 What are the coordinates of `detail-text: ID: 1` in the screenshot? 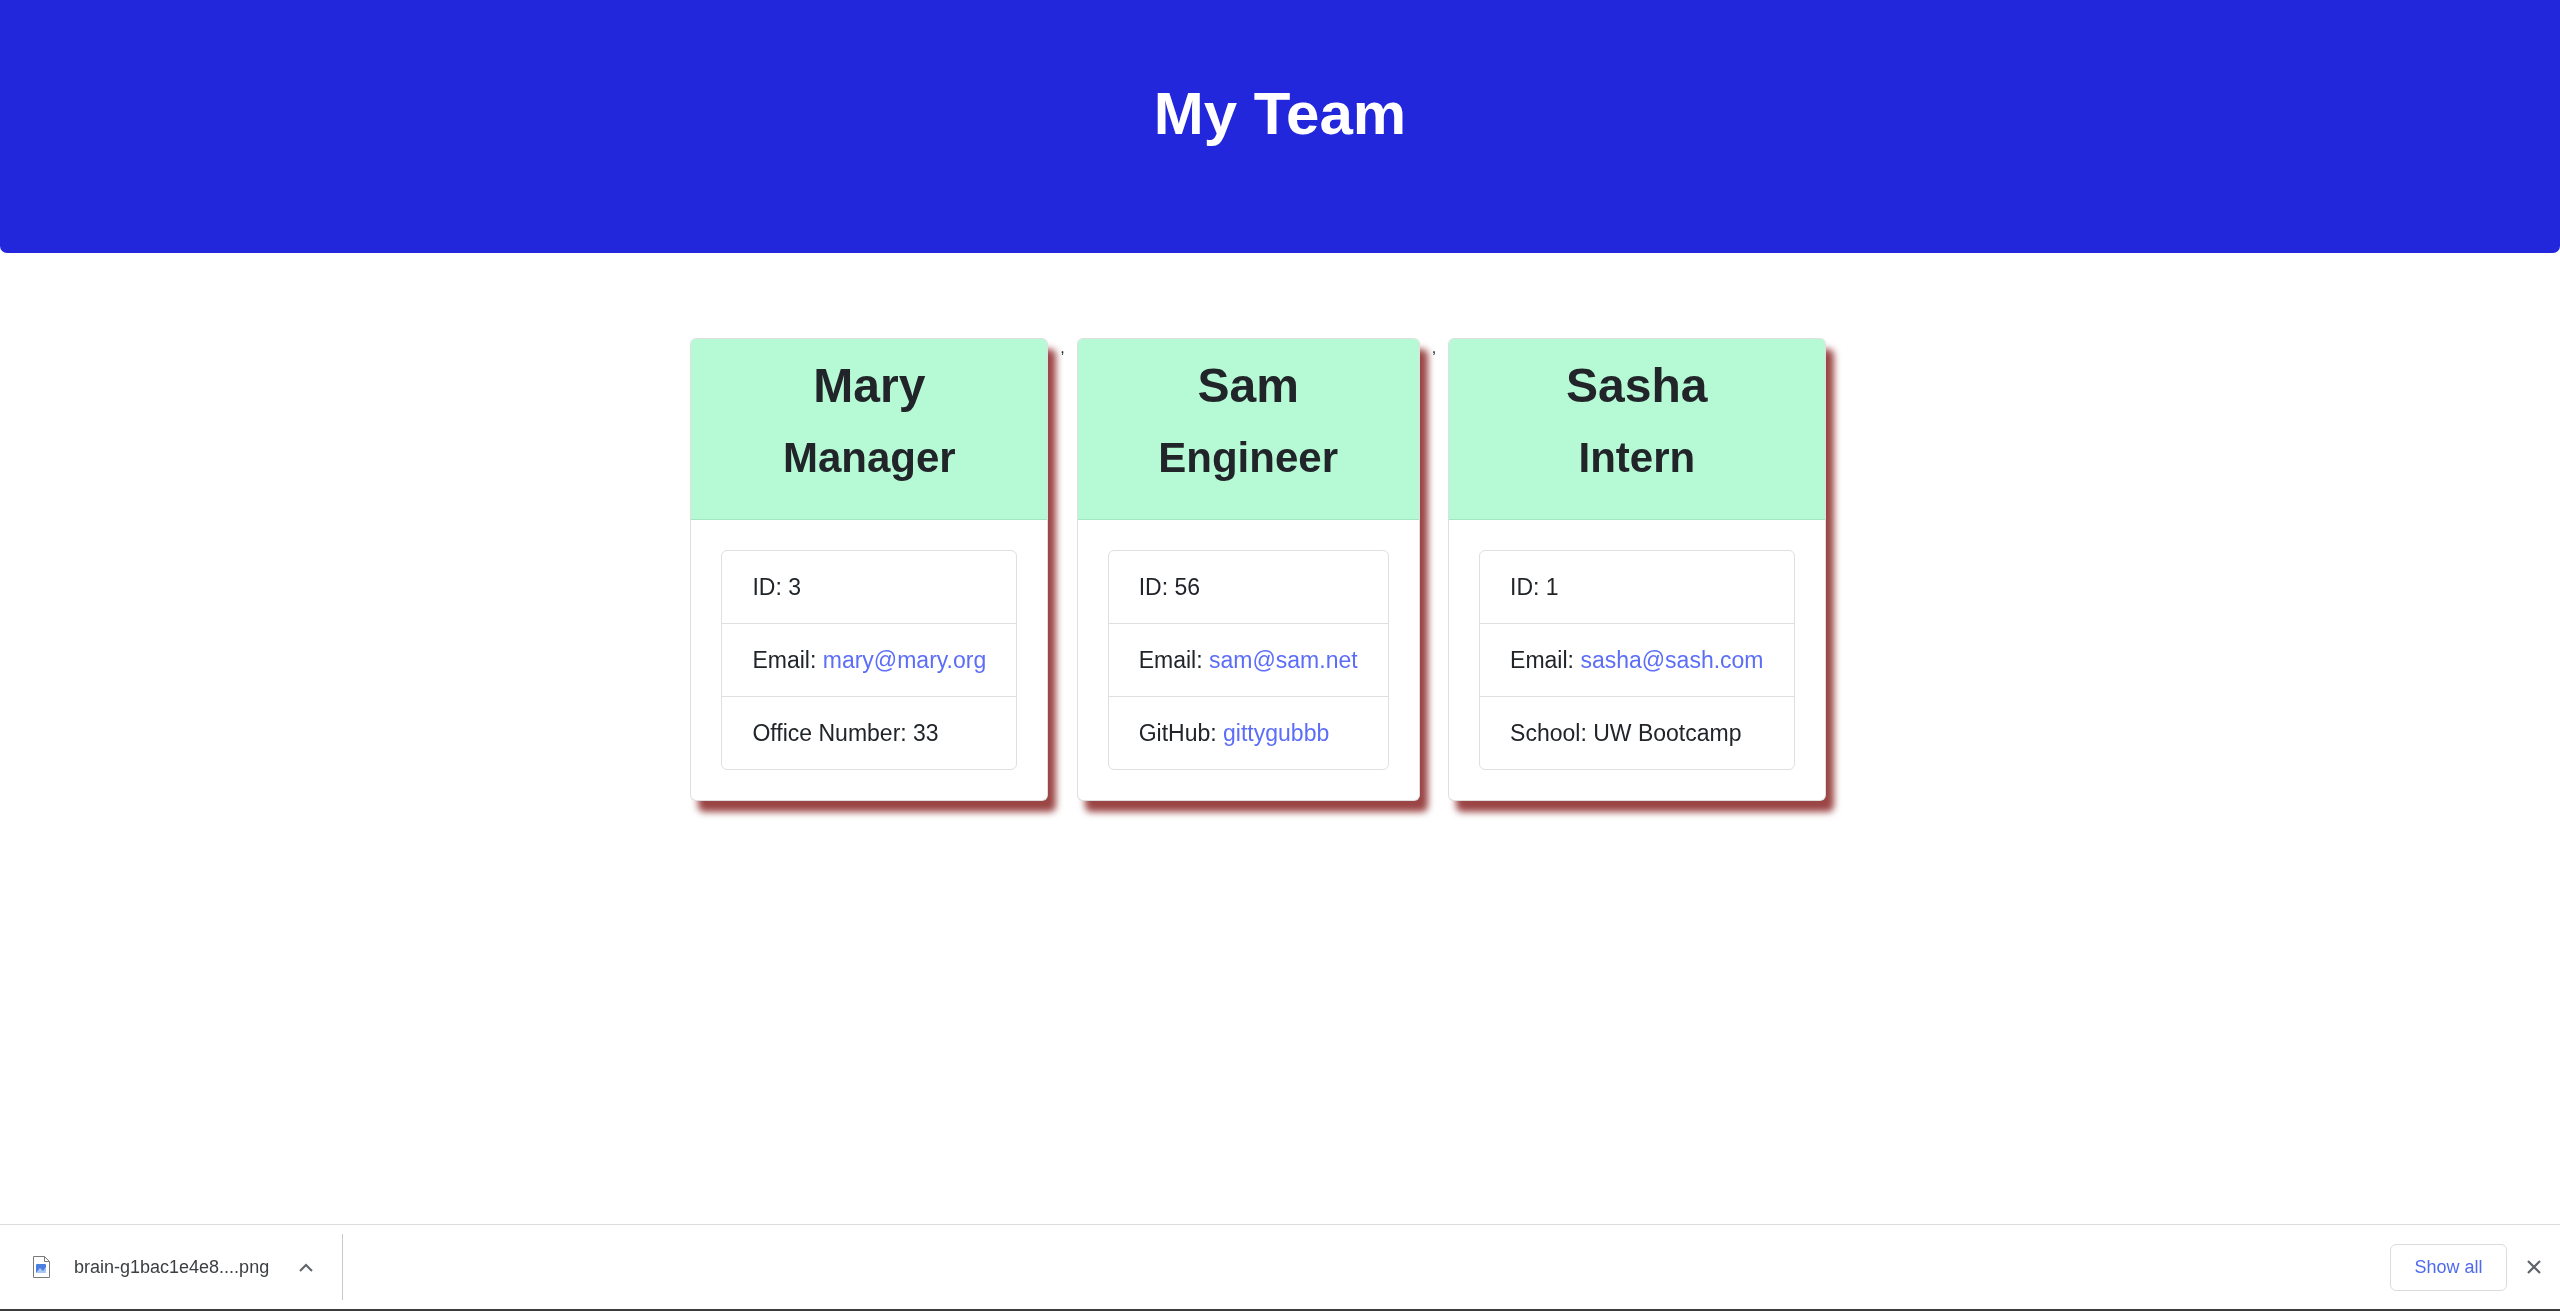 It's located at (1534, 587).